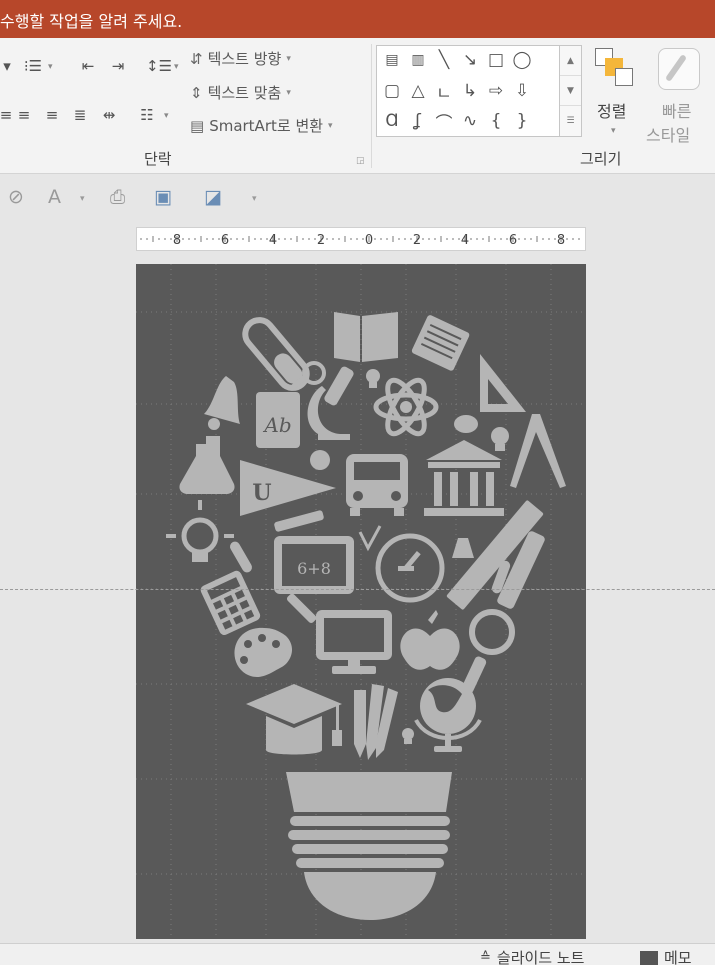 The height and width of the screenshot is (965, 715). Describe the element at coordinates (678, 957) in the screenshot. I see `comments-label: 메모` at that location.